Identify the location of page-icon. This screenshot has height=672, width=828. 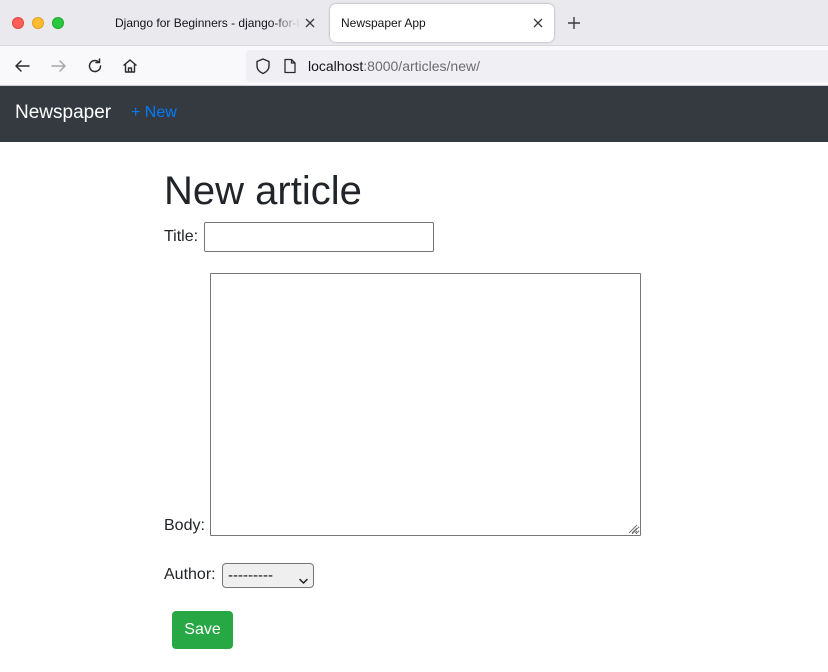
(290, 68).